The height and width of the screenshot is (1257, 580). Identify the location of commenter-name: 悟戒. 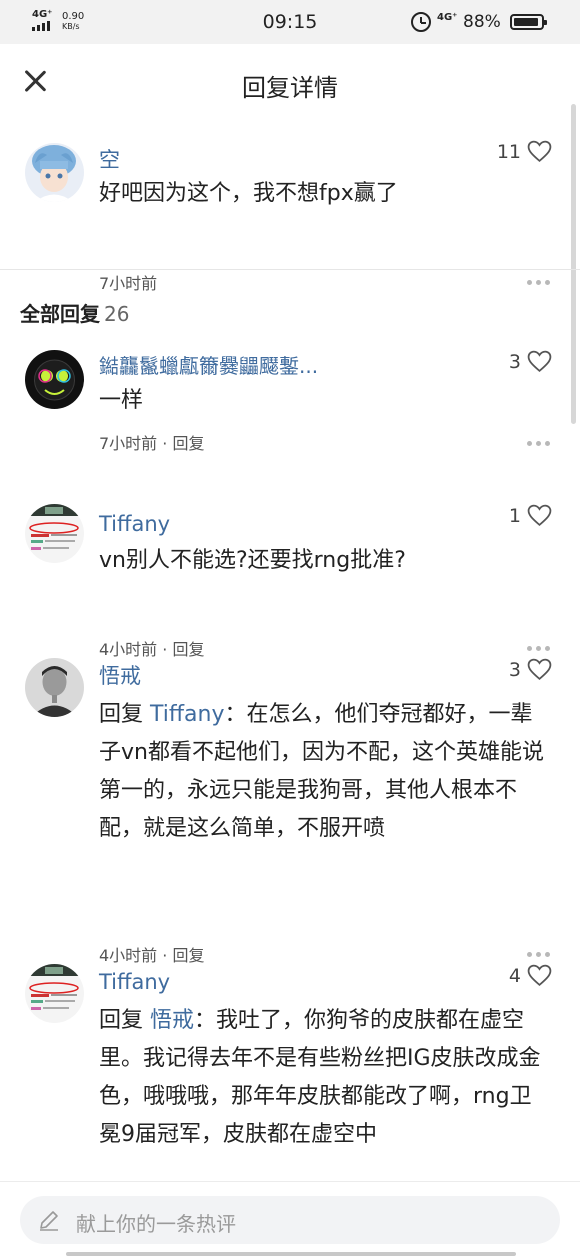
(120, 675).